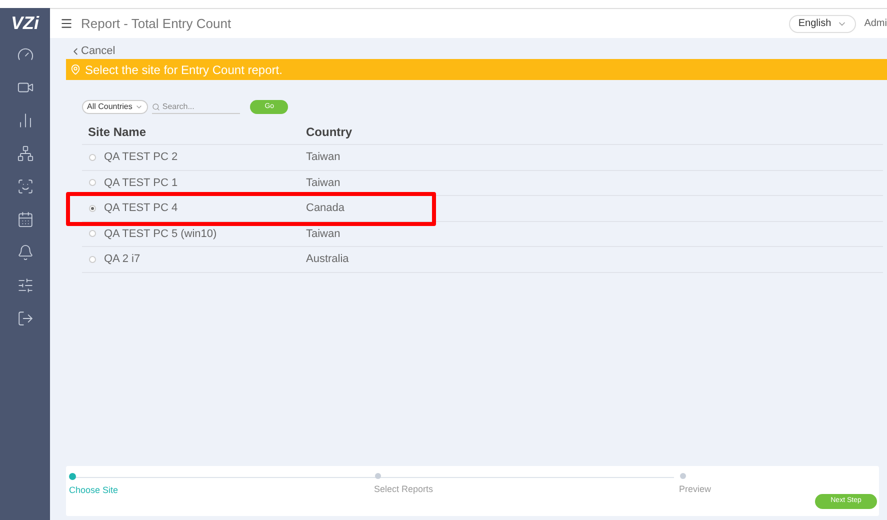 Image resolution: width=887 pixels, height=520 pixels. Describe the element at coordinates (404, 489) in the screenshot. I see `step-label: Select Reports` at that location.